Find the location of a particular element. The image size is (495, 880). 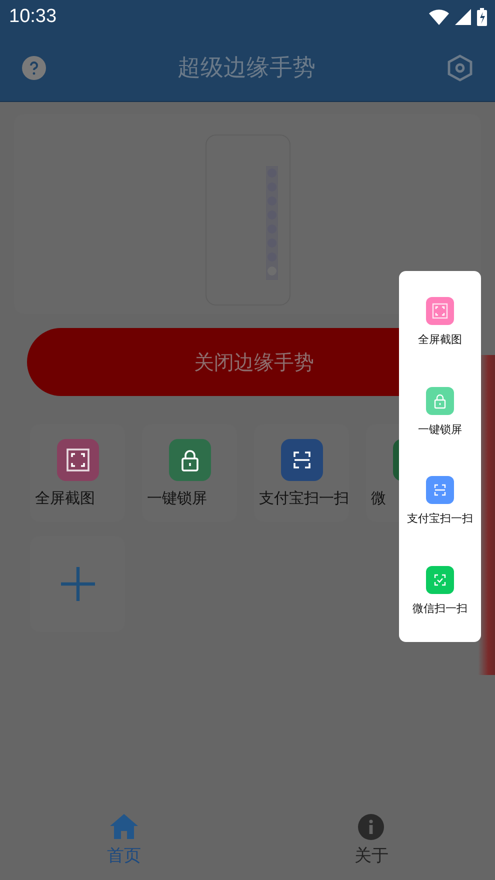

status-time: 10:33 is located at coordinates (33, 17).